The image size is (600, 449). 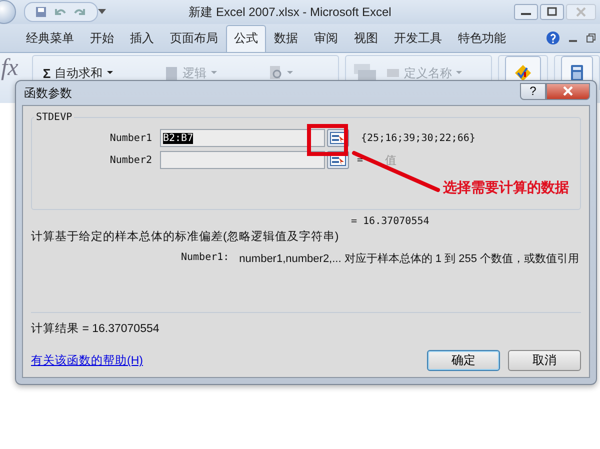 I want to click on close-icon, so click(x=568, y=91).